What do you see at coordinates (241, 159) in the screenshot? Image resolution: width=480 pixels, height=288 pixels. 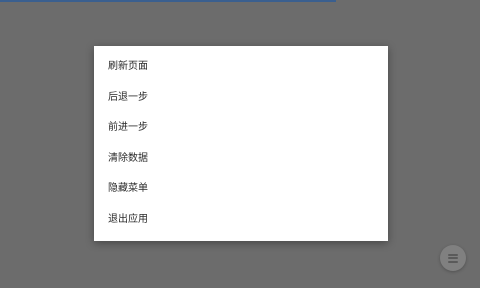 I see `menu-item-clear-data: 清除数据` at bounding box center [241, 159].